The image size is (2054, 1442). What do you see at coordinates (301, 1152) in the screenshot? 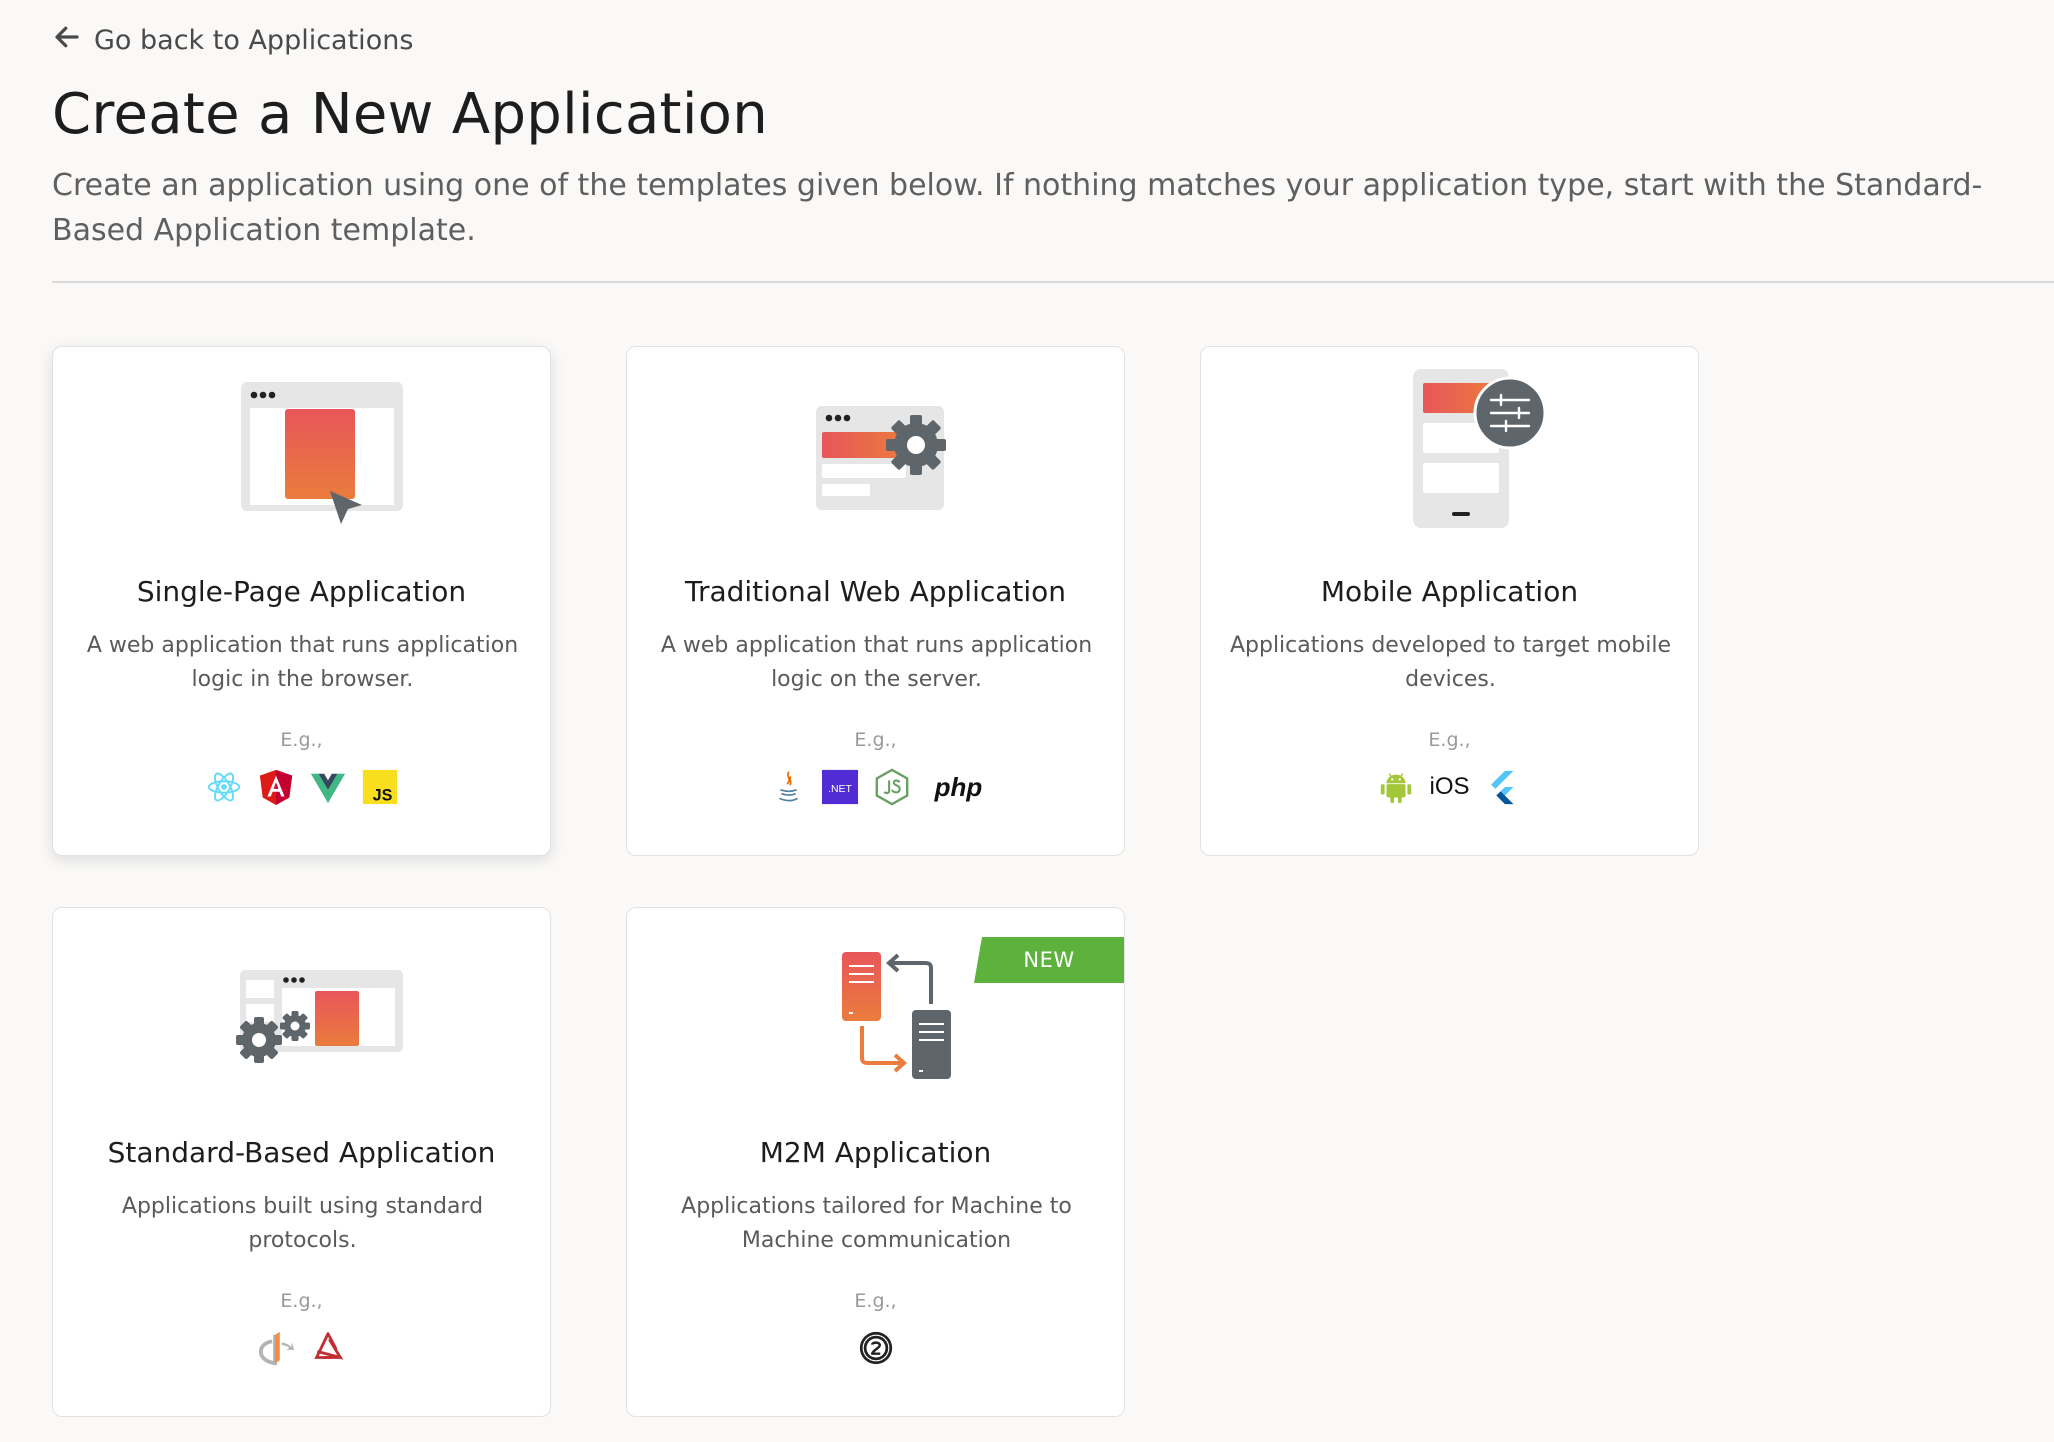
I see `card-title: Standard-Based Application` at bounding box center [301, 1152].